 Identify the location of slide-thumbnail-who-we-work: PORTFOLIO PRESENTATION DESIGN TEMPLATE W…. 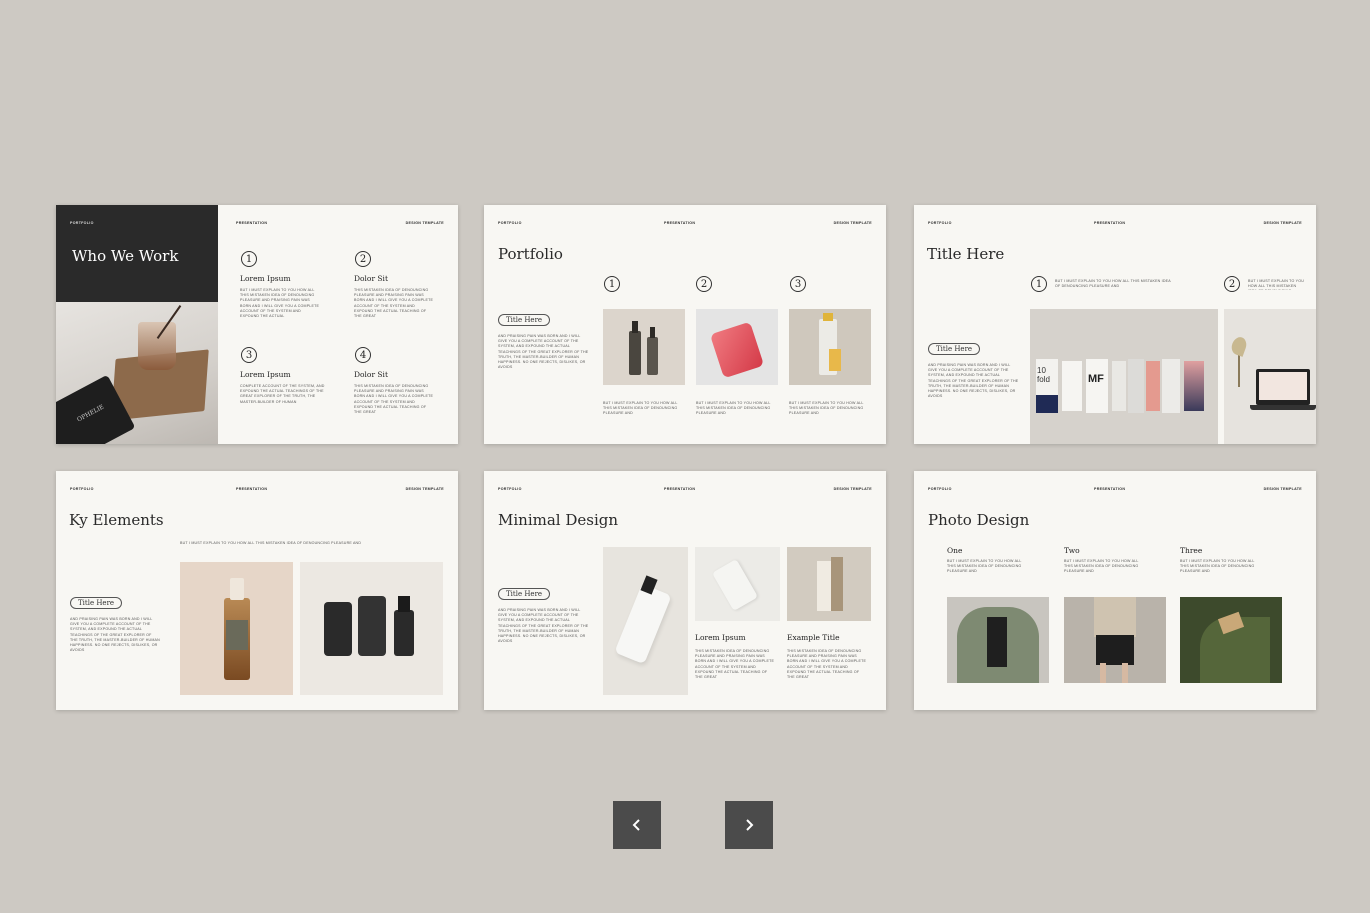
(257, 324).